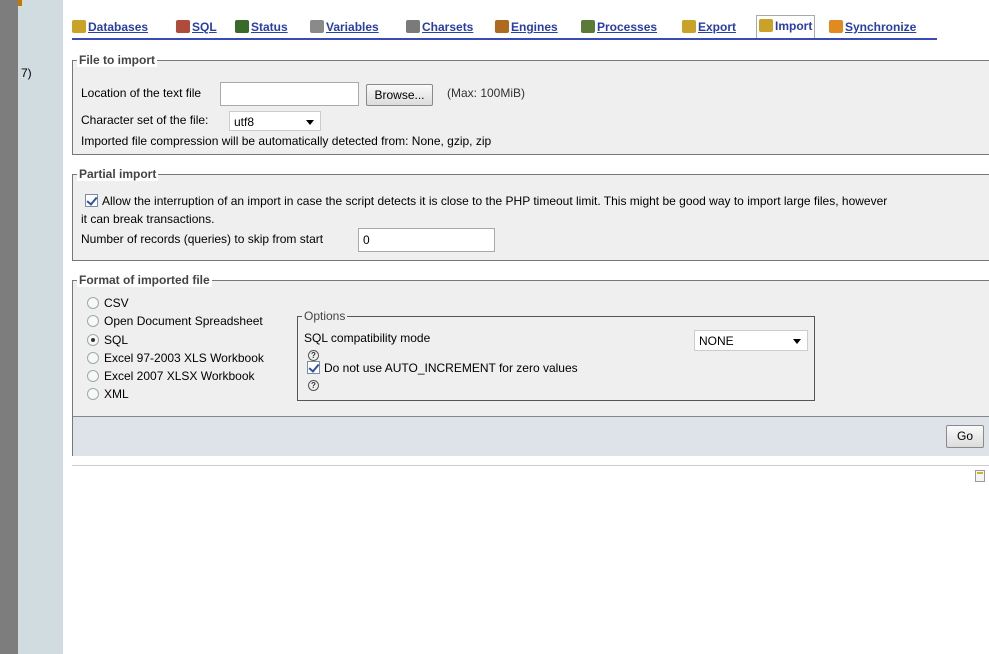  Describe the element at coordinates (530, 465) in the screenshot. I see `footer-divider` at that location.